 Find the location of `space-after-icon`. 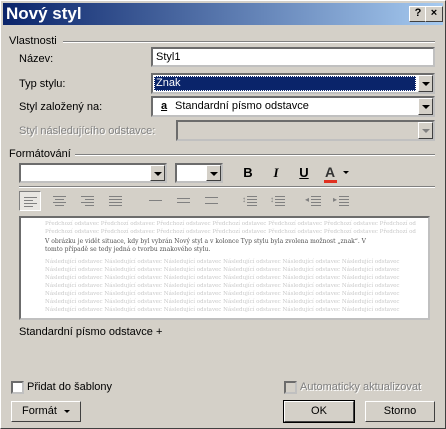

space-after-icon is located at coordinates (280, 202).